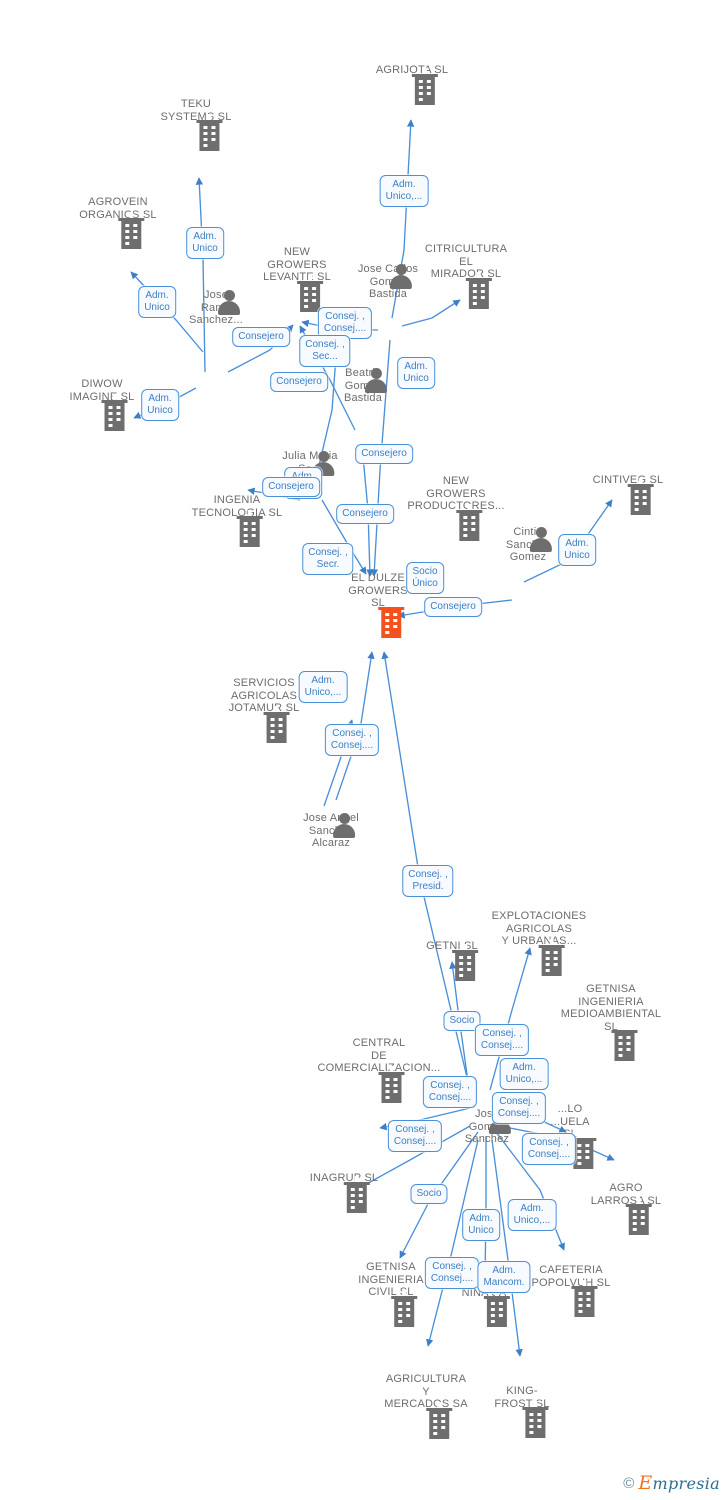 The image size is (728, 1500). I want to click on node-teku: TEKU SYSTEMS SL, so click(195, 125).